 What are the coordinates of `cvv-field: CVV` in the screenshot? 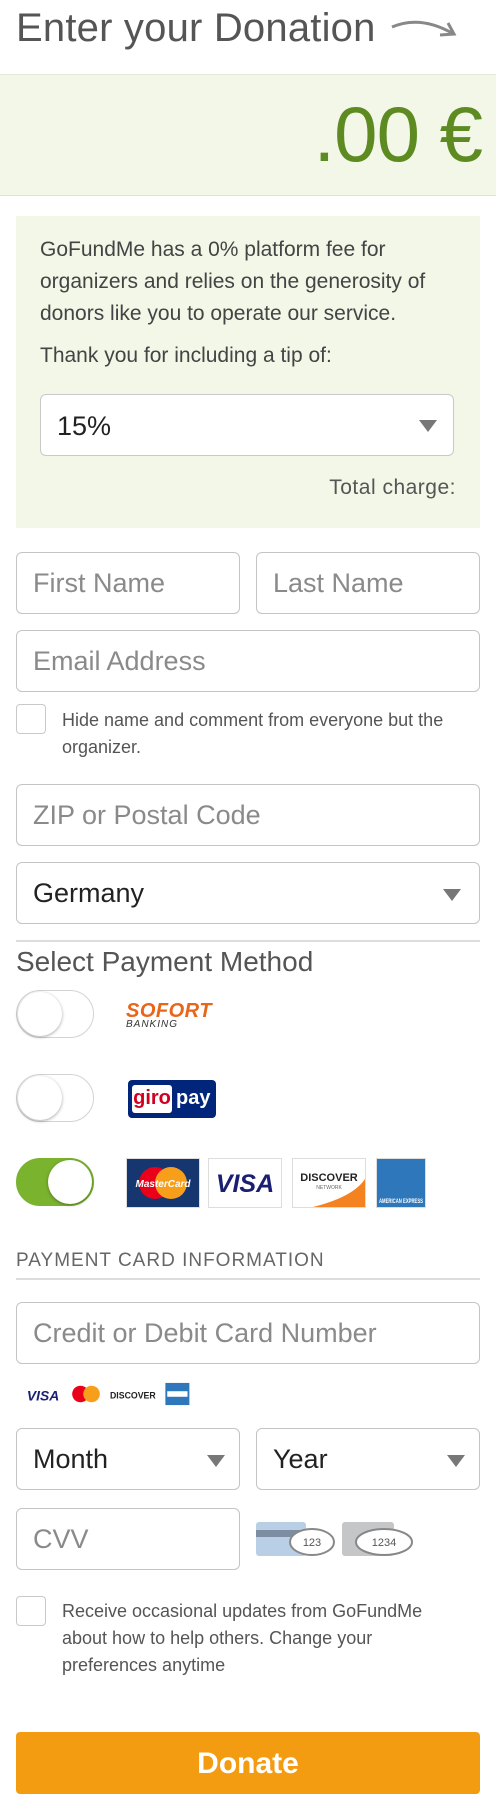 It's located at (128, 1539).